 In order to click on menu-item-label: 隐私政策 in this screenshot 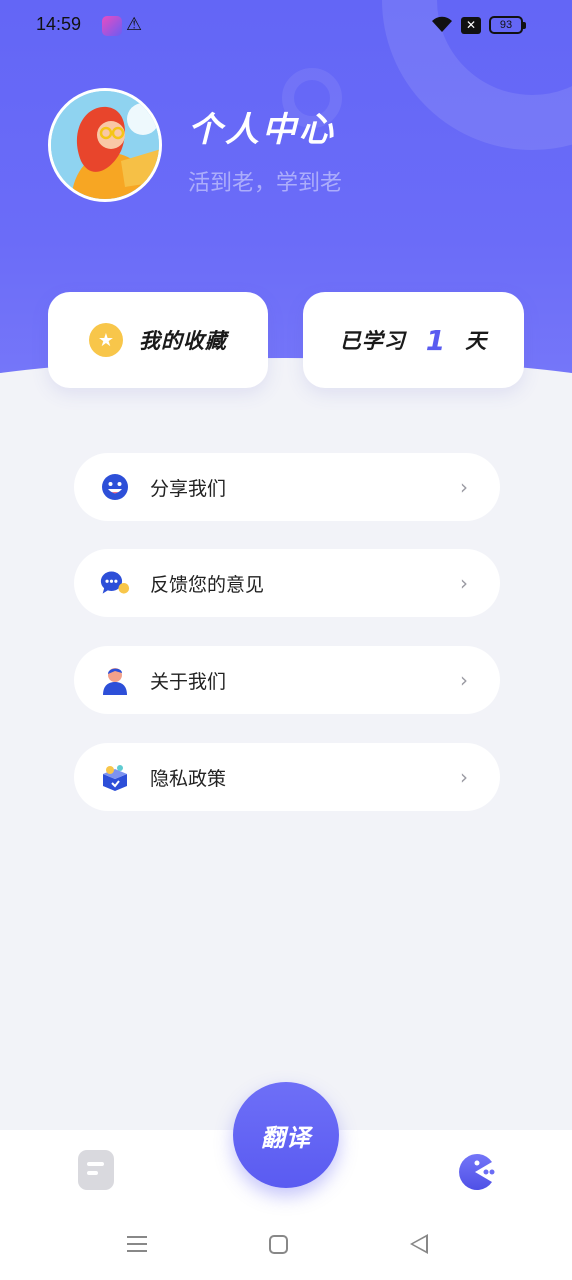, I will do `click(188, 778)`.